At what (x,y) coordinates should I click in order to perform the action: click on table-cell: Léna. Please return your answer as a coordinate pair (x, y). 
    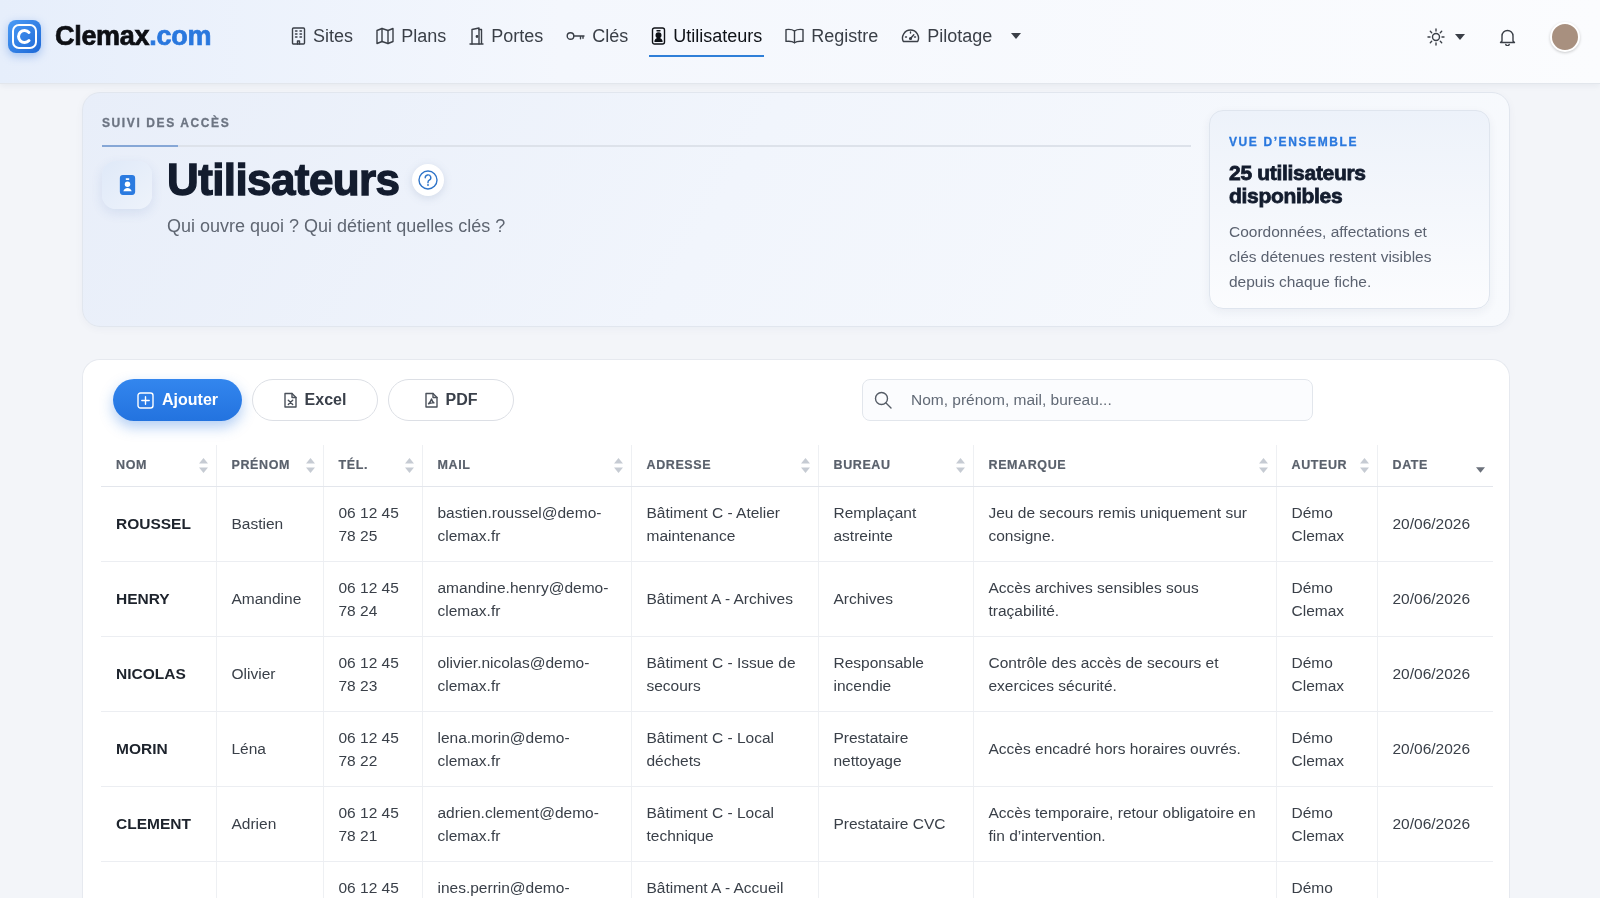
    Looking at the image, I should click on (269, 748).